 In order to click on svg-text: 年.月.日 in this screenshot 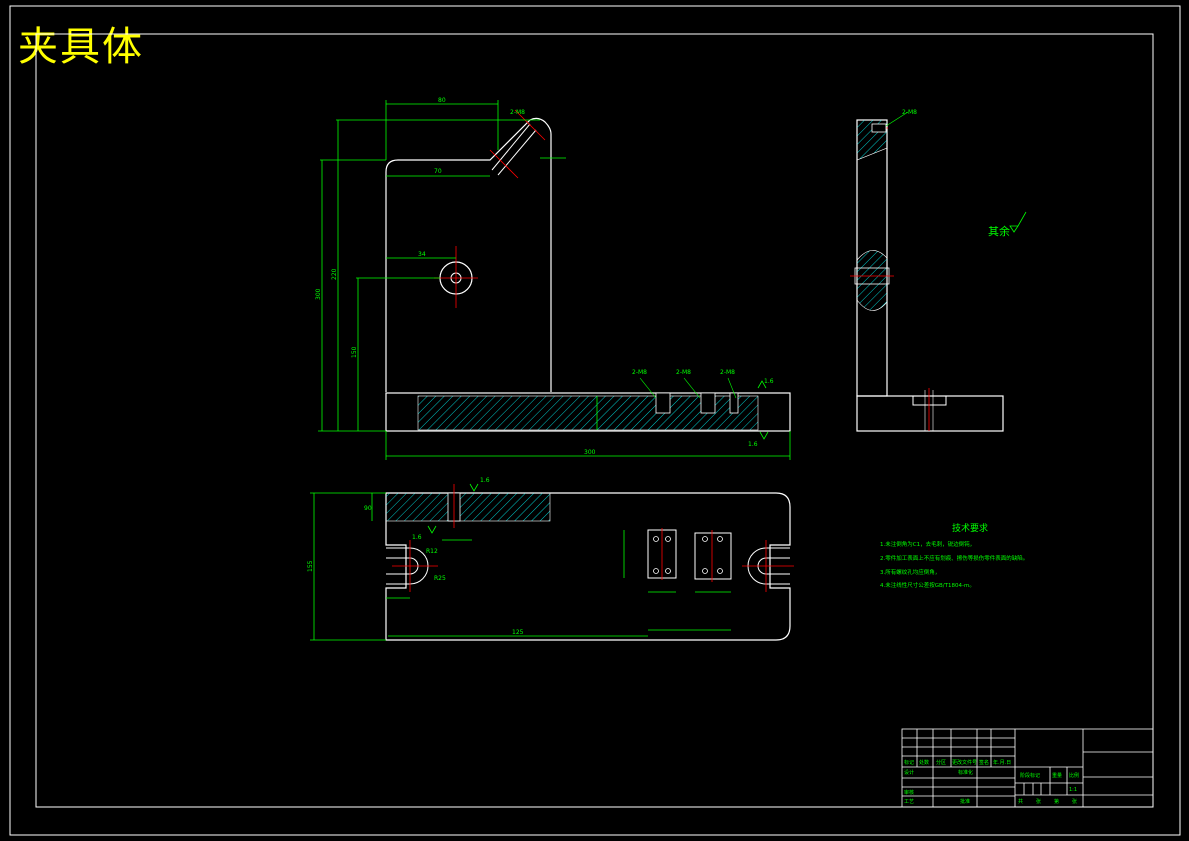, I will do `click(1002, 762)`.